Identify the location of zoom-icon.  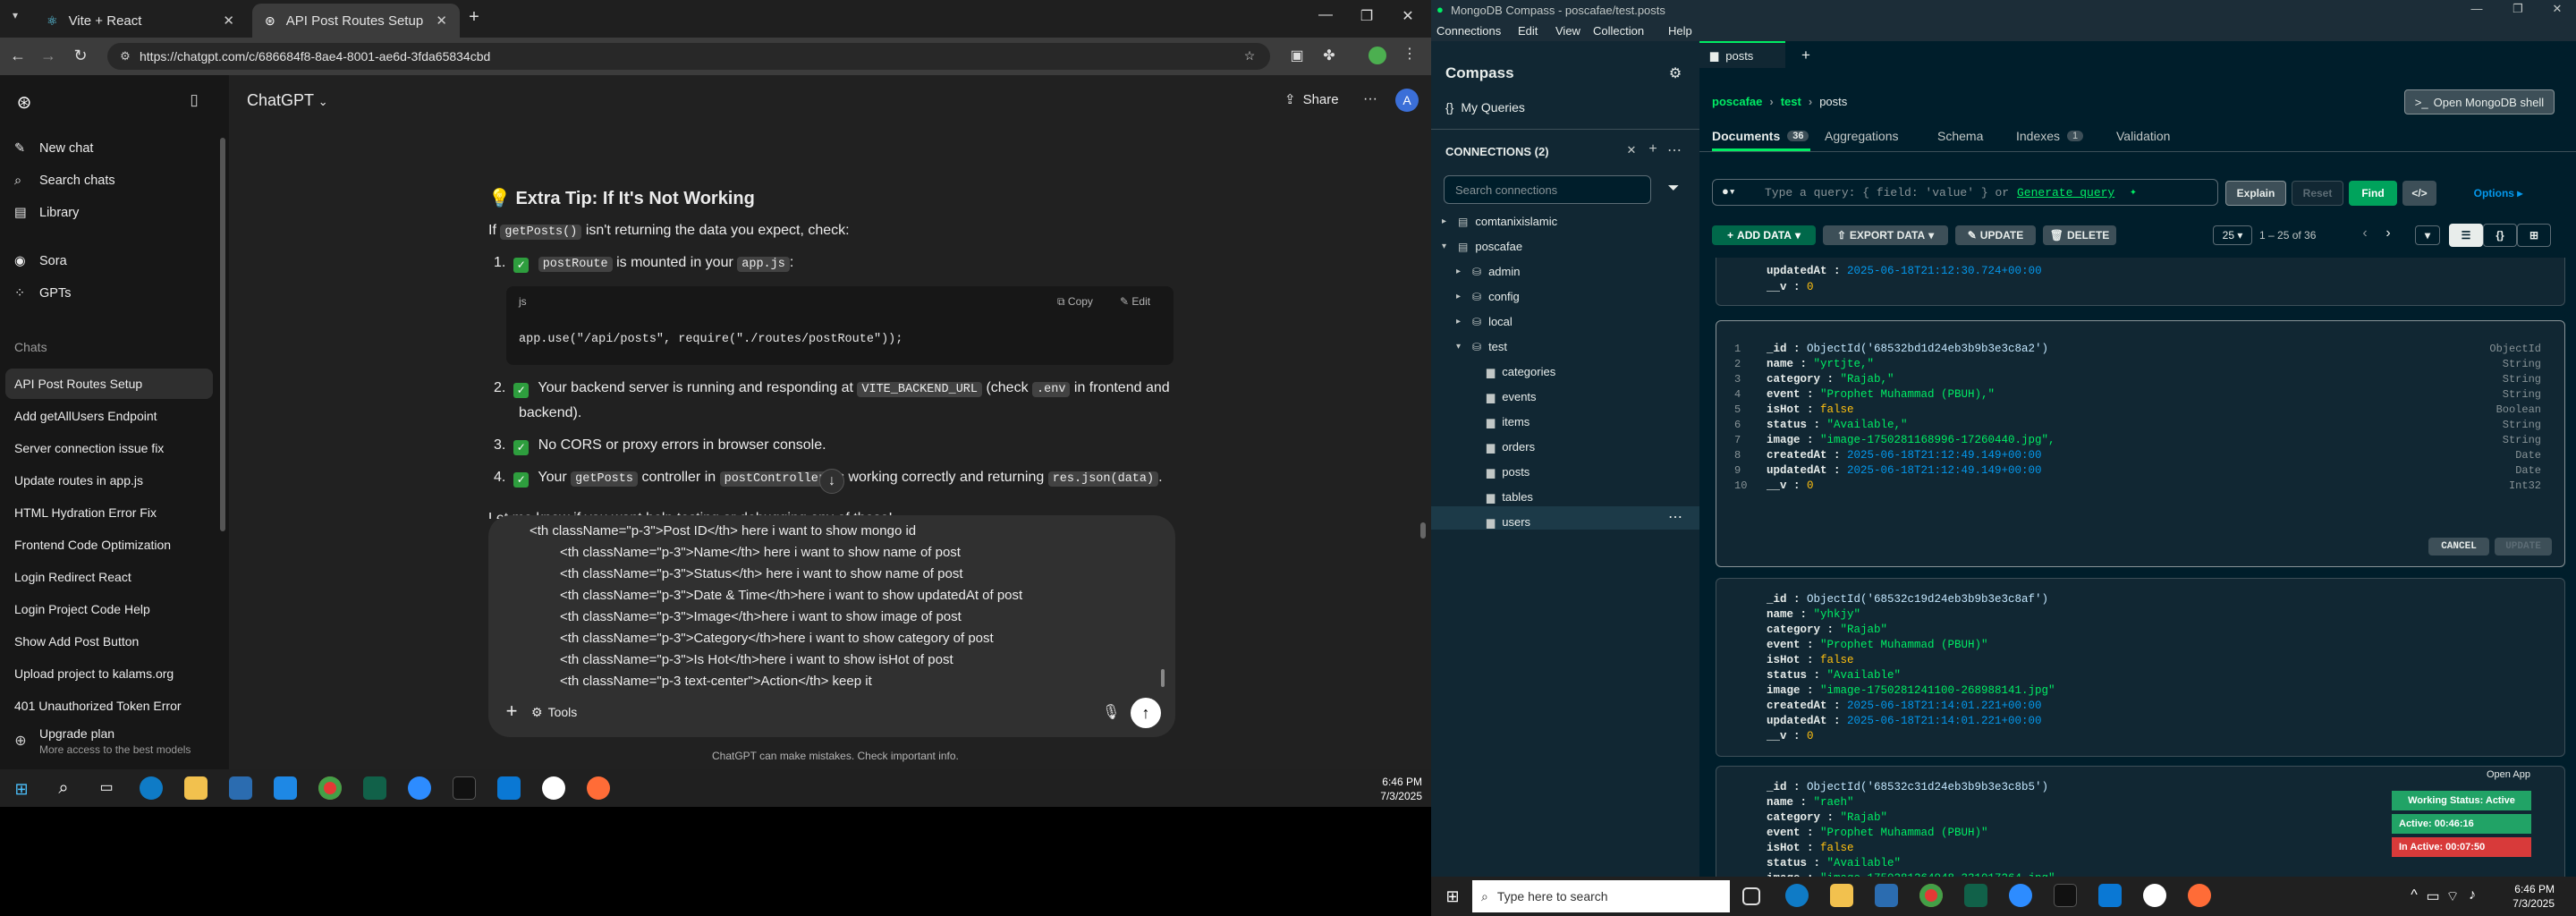
(2020, 895).